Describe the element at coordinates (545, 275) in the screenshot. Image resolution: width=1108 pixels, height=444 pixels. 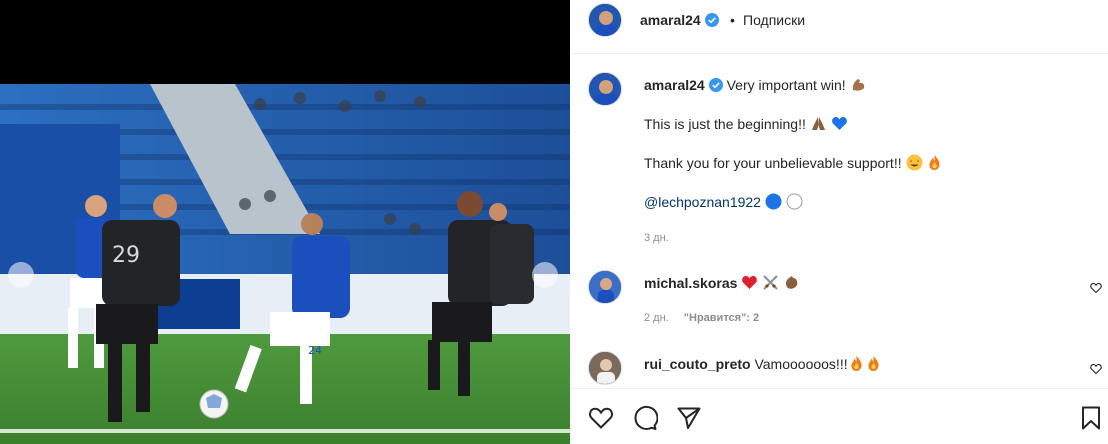
I see `carousel-next-button` at that location.